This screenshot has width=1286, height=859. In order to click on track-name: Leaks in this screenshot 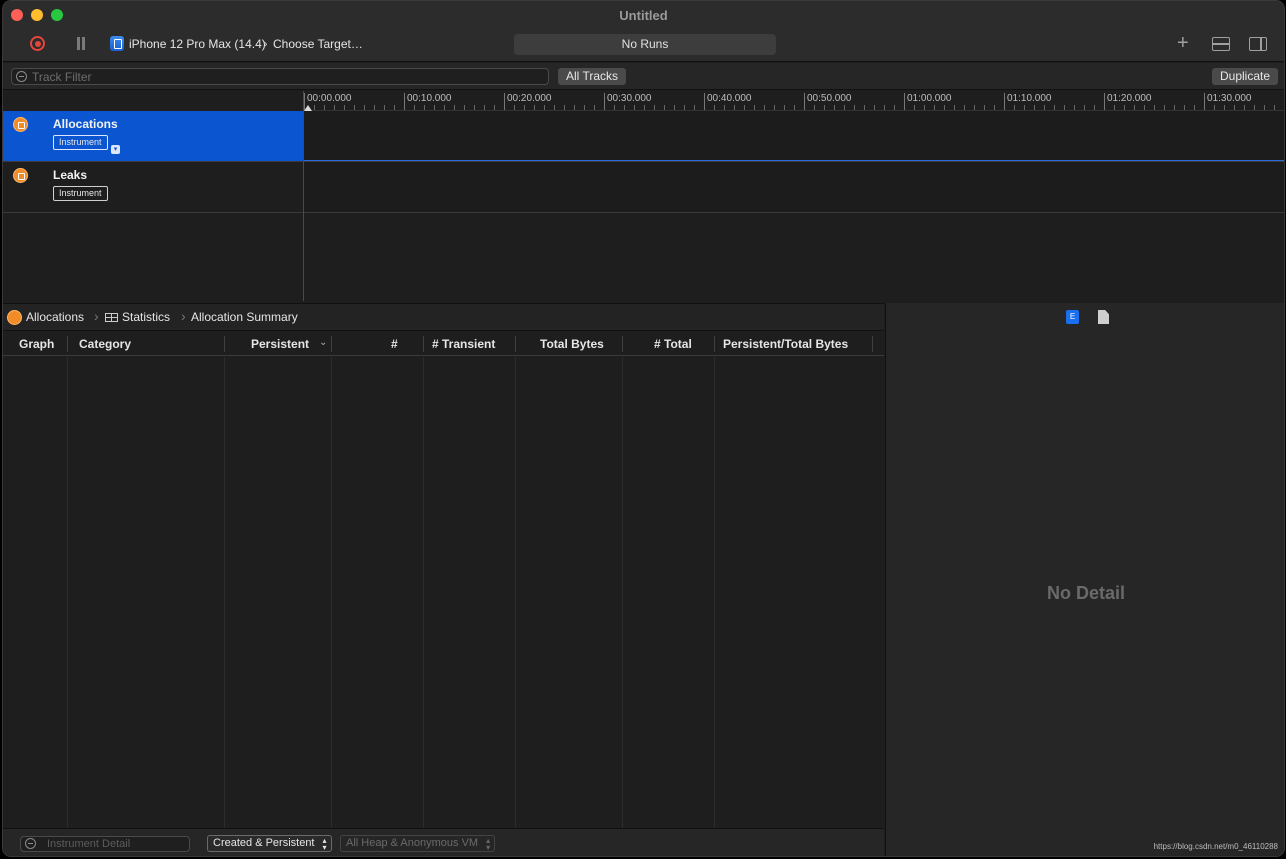, I will do `click(70, 175)`.